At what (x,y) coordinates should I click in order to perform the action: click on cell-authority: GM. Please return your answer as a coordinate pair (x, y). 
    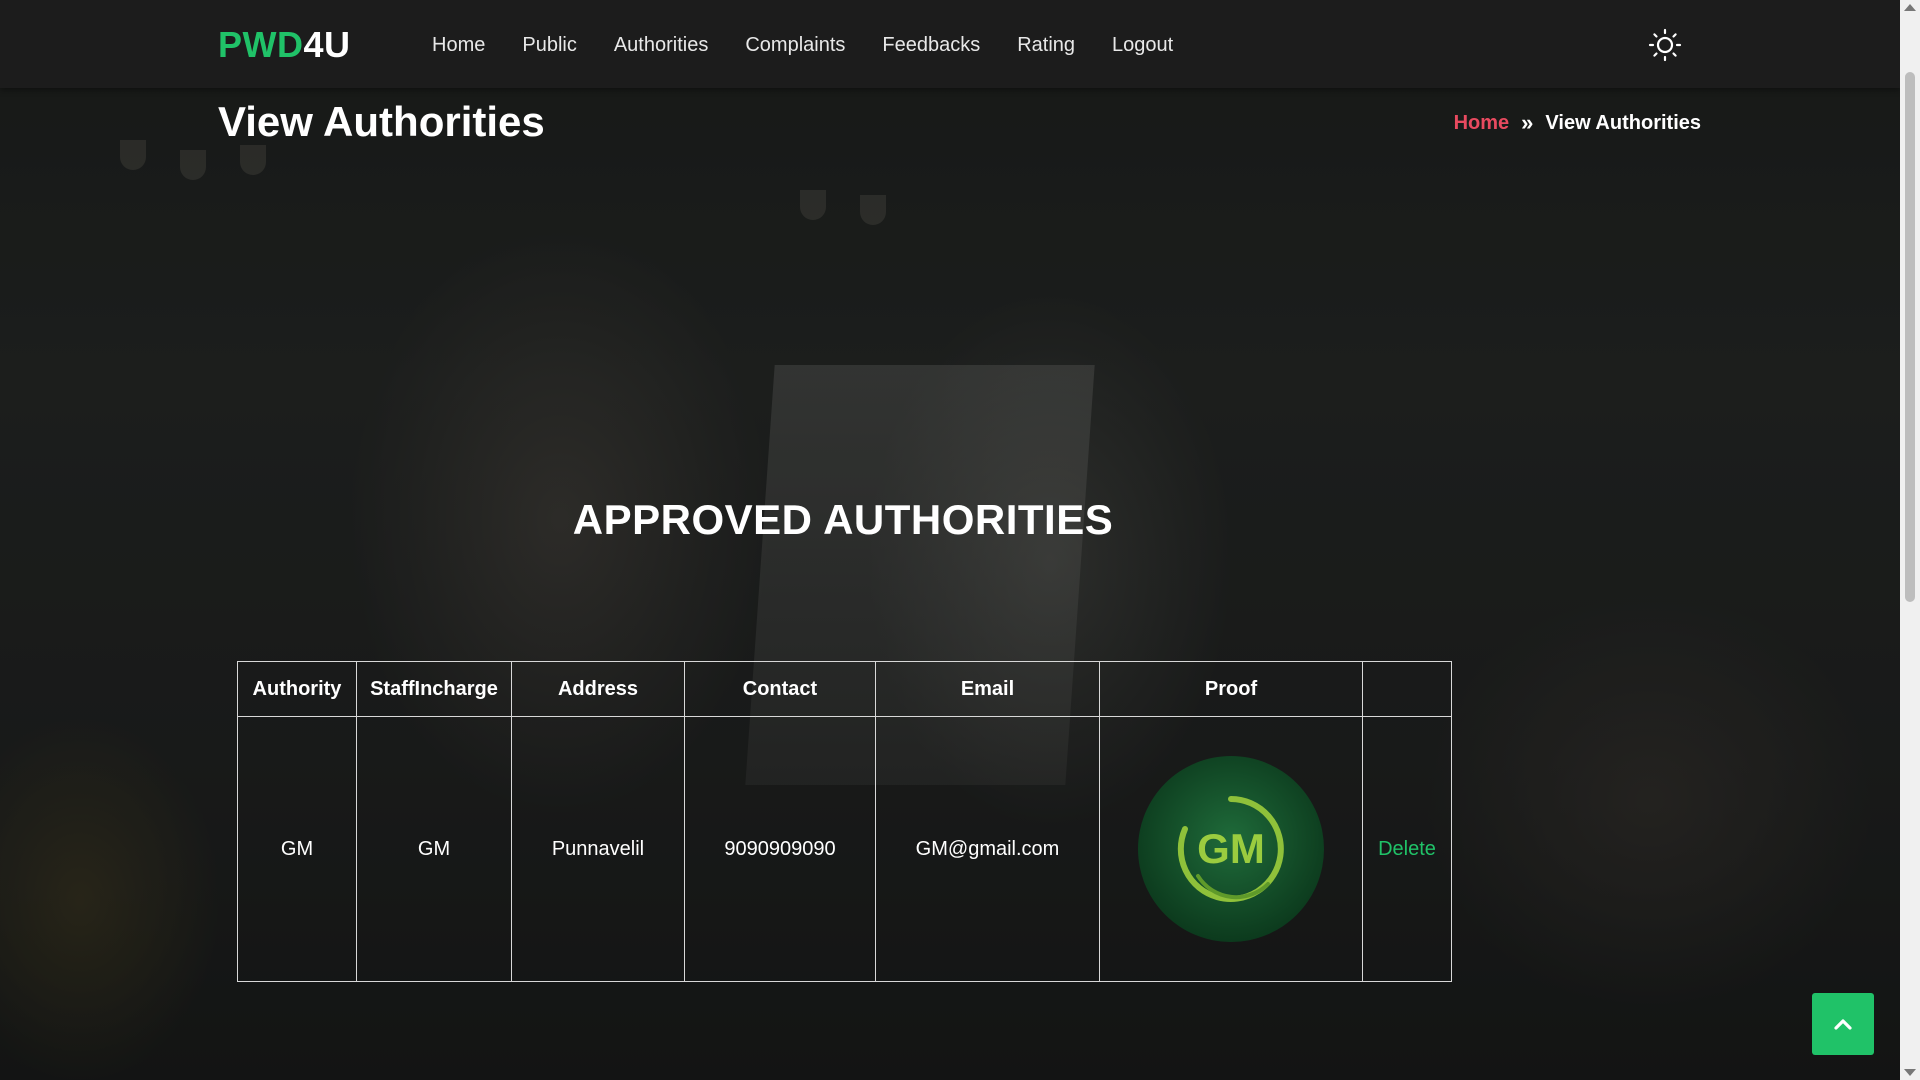
    Looking at the image, I should click on (297, 849).